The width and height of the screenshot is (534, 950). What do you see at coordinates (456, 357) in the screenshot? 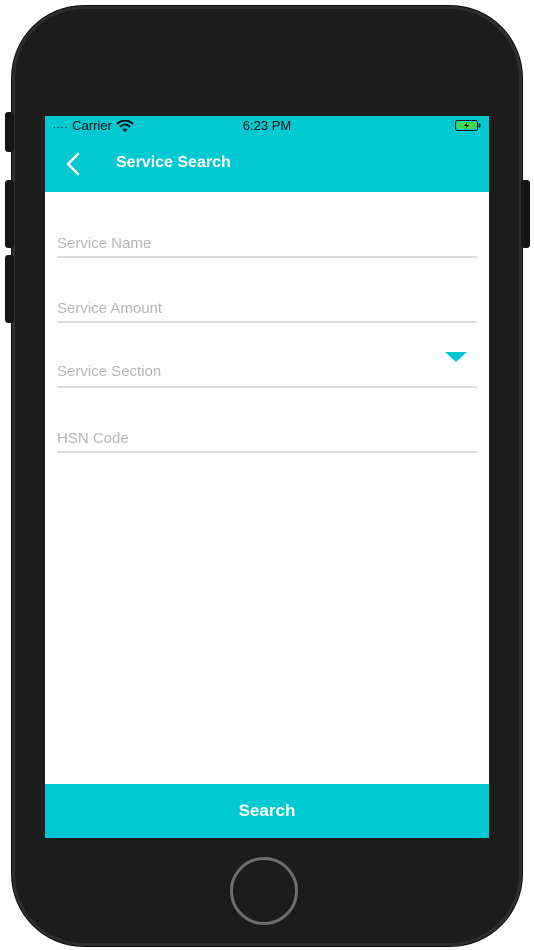
I see `triangle-down-icon` at bounding box center [456, 357].